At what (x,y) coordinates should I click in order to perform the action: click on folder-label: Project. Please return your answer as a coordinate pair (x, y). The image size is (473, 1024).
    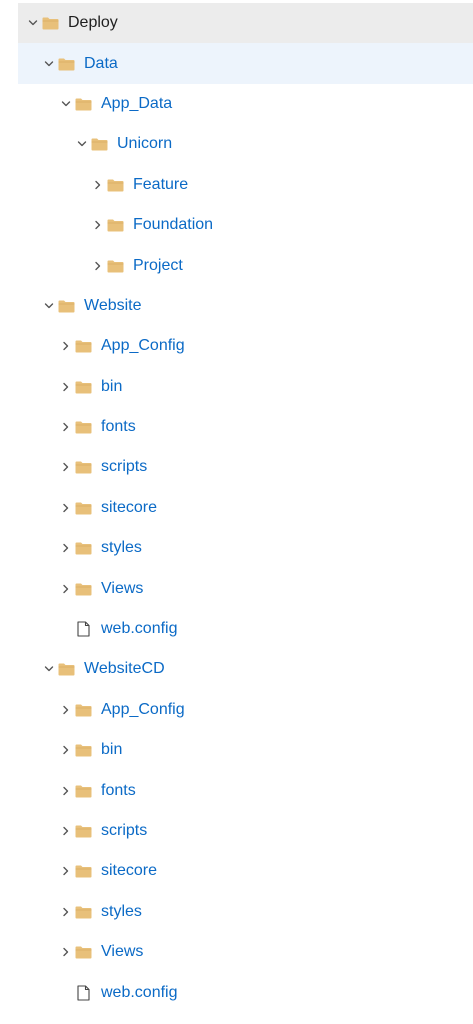
    Looking at the image, I should click on (158, 266).